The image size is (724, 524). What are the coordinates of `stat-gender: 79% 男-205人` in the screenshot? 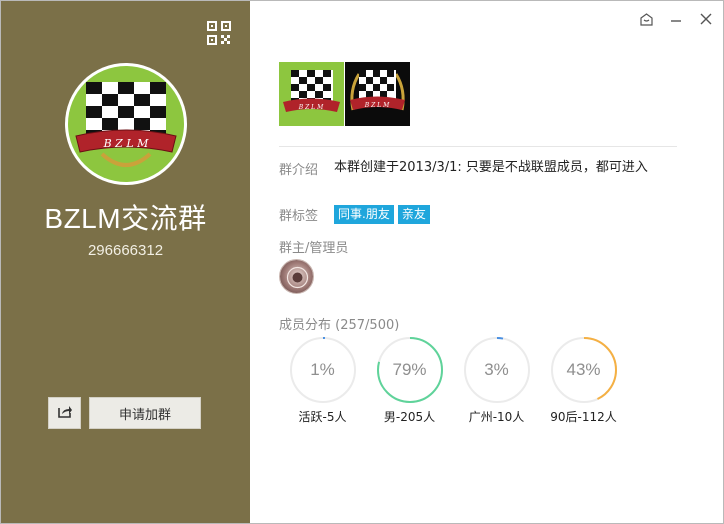 It's located at (409, 380).